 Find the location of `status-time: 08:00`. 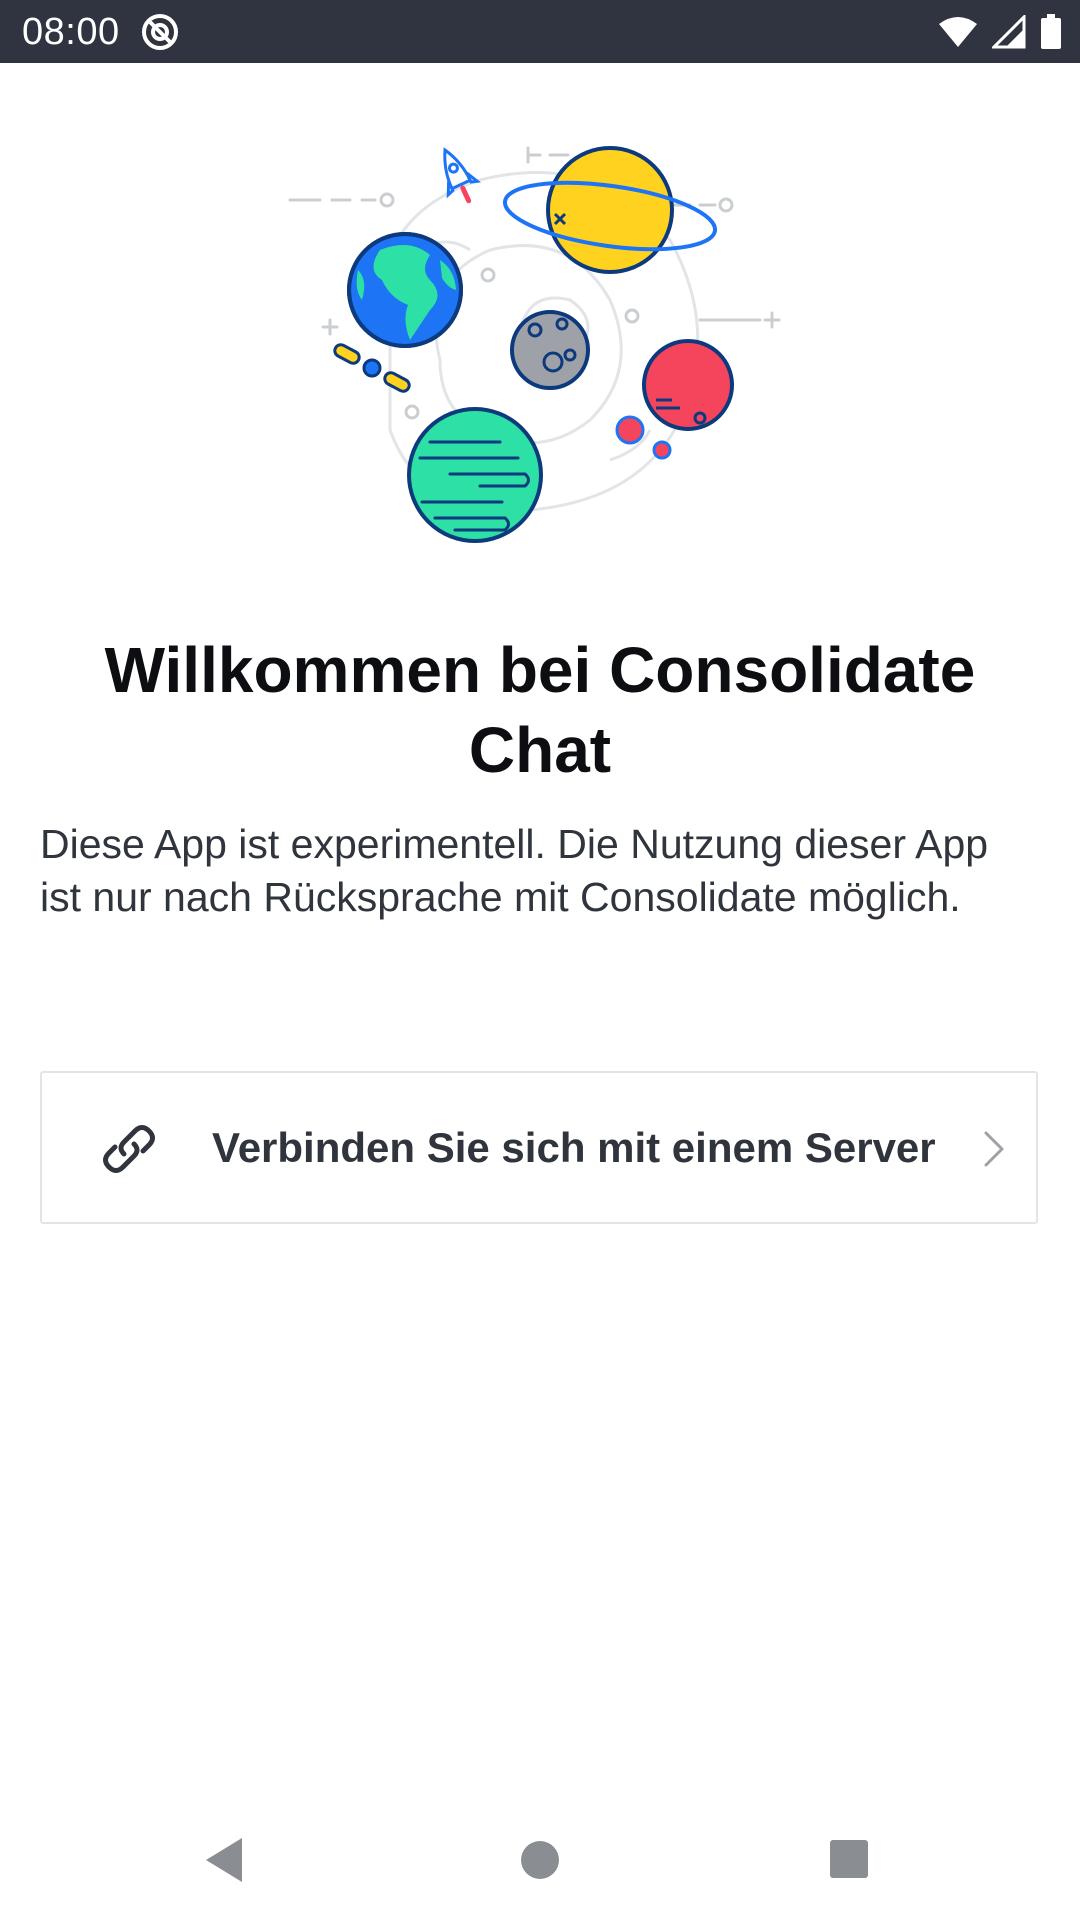

status-time: 08:00 is located at coordinates (71, 32).